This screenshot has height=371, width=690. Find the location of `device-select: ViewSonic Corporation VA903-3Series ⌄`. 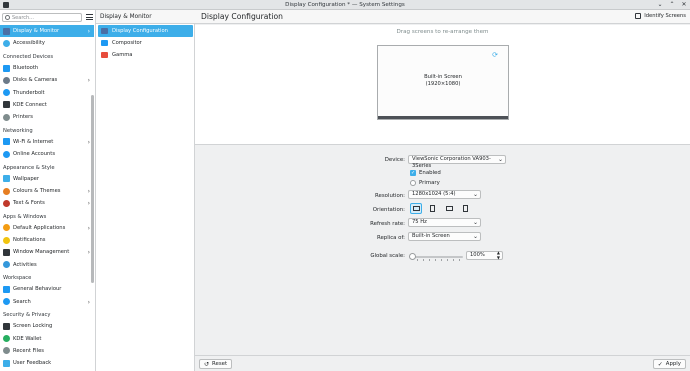

device-select: ViewSonic Corporation VA903-3Series ⌄ is located at coordinates (457, 162).